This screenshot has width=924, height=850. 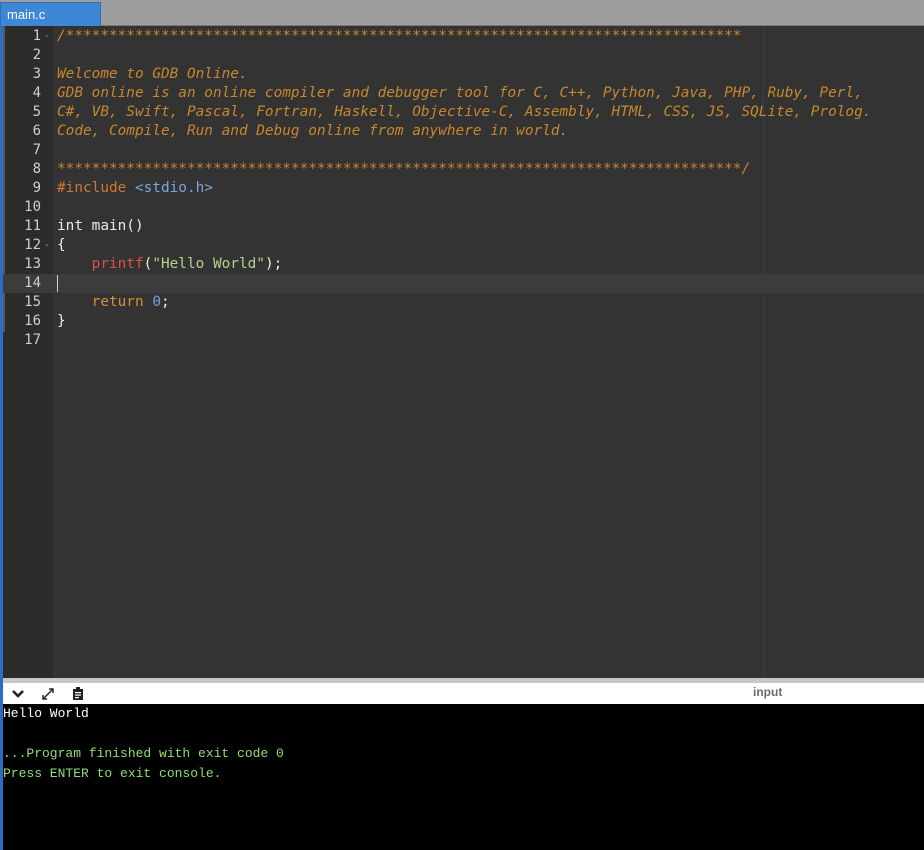 I want to click on code-token-kw: return, so click(x=117, y=302).